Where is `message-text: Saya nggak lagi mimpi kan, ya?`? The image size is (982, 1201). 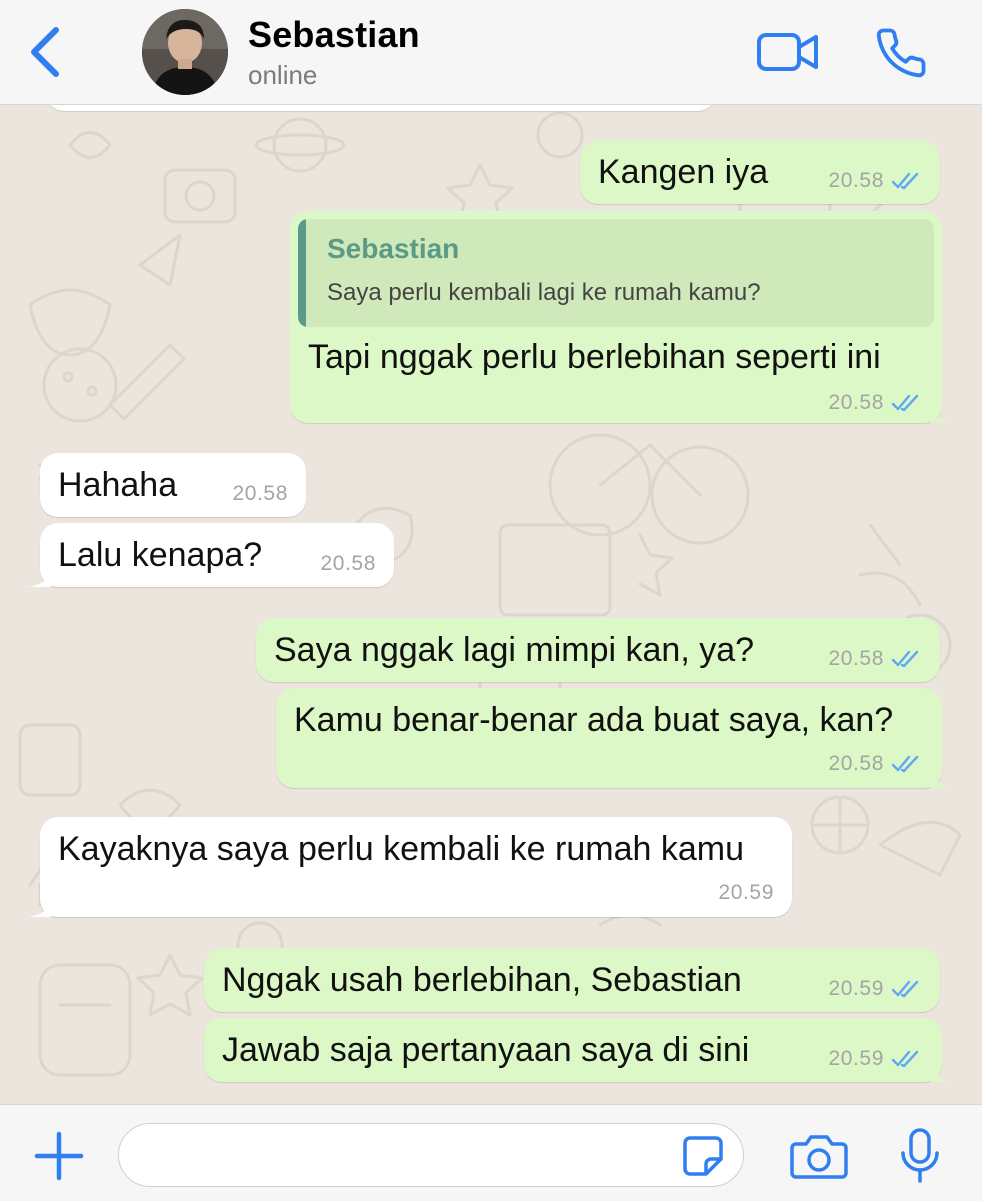
message-text: Saya nggak lagi mimpi kan, ya? is located at coordinates (514, 650).